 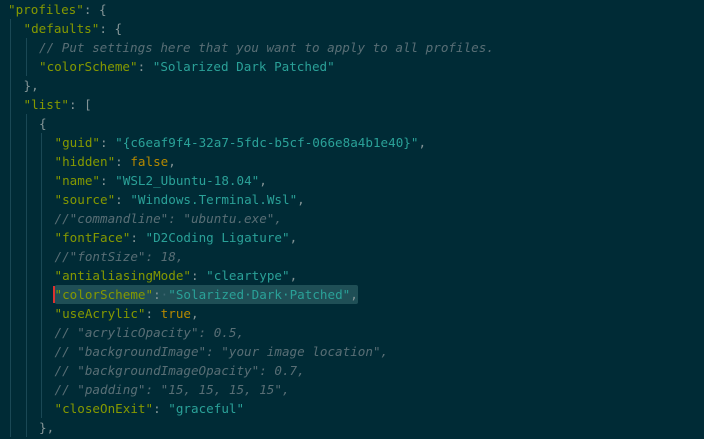 I want to click on code-token: // "backgroundImageOpacity": 0.7,, so click(x=179, y=370).